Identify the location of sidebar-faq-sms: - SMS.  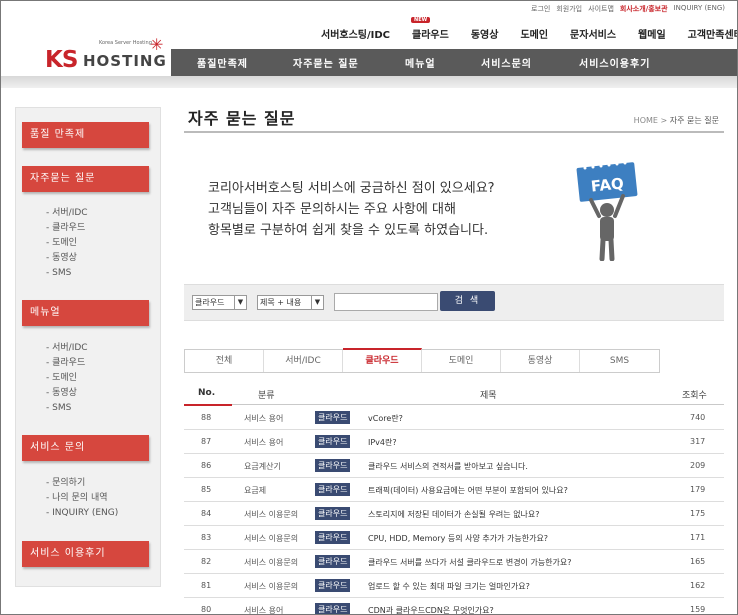
(58, 273).